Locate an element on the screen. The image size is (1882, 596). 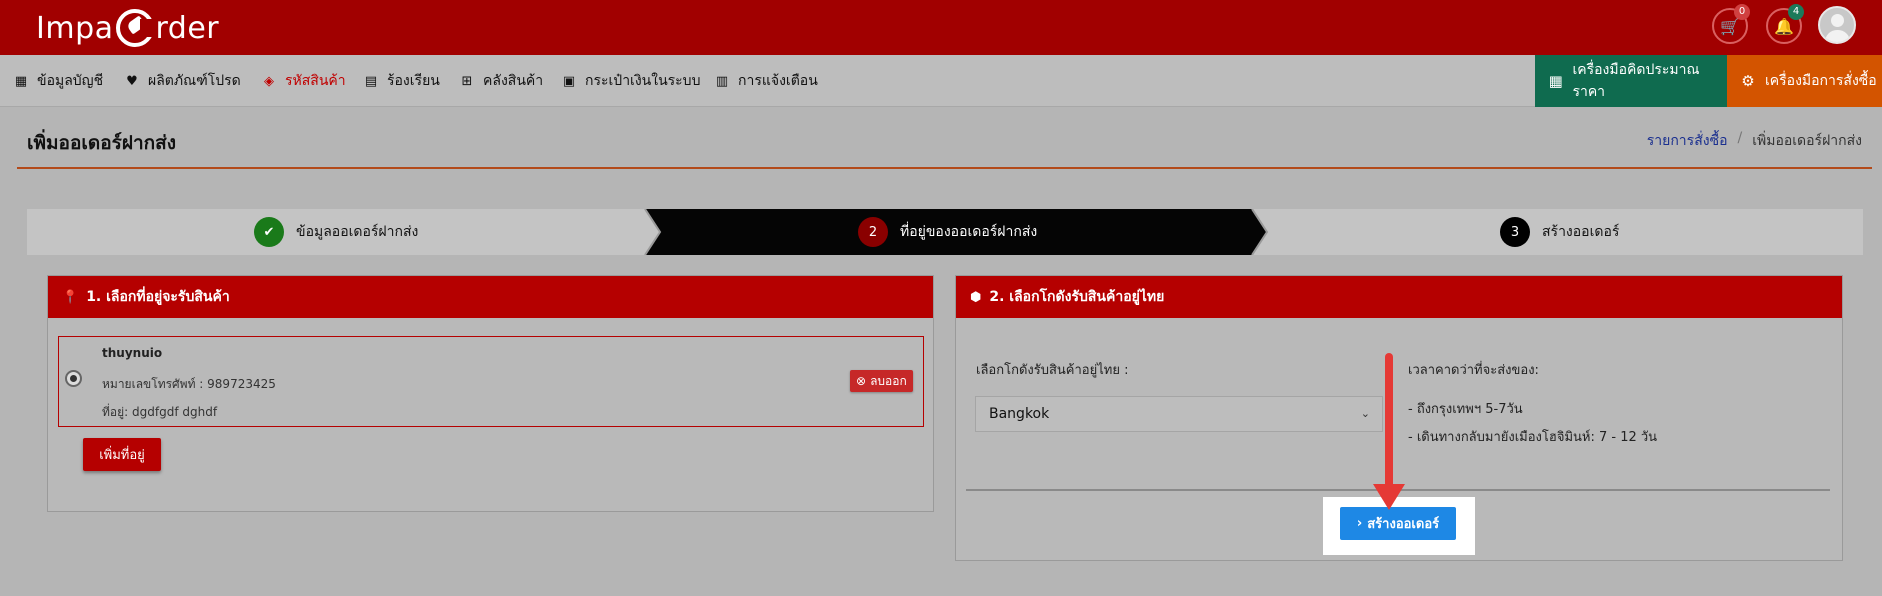
nav-label: ร้องเรียน is located at coordinates (413, 81).